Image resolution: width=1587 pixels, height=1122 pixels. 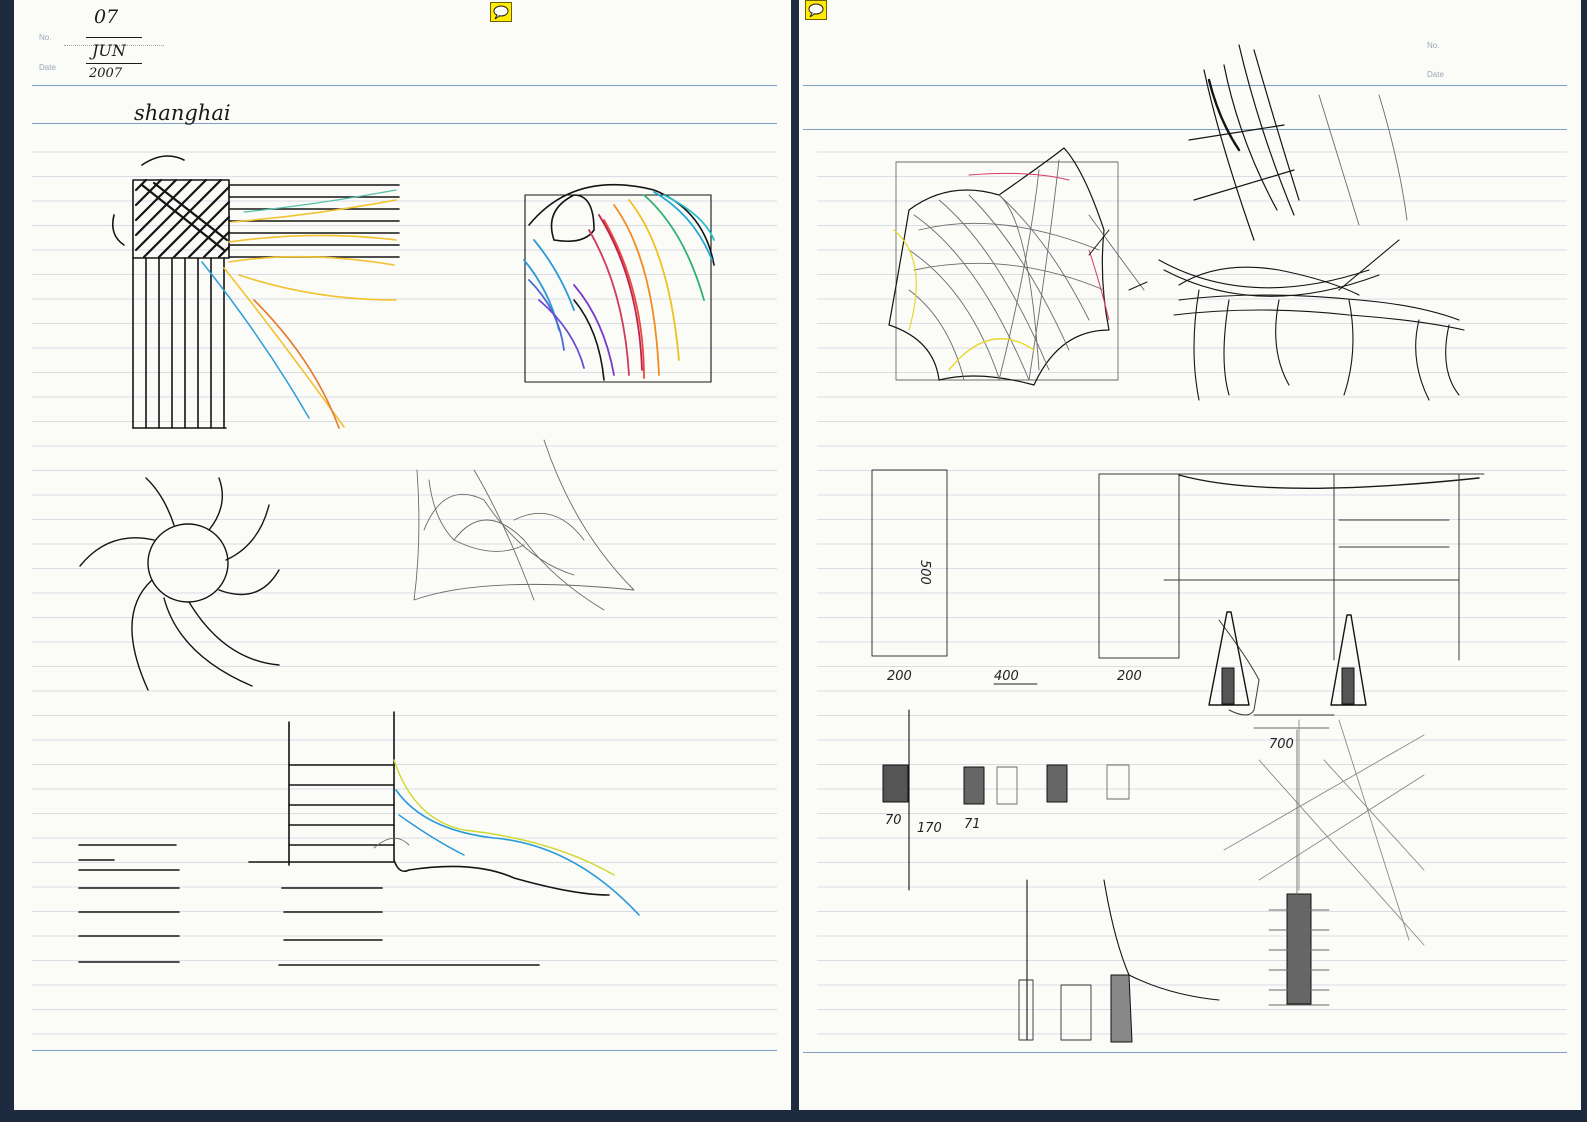 I want to click on dimension-700: 700, so click(x=1281, y=744).